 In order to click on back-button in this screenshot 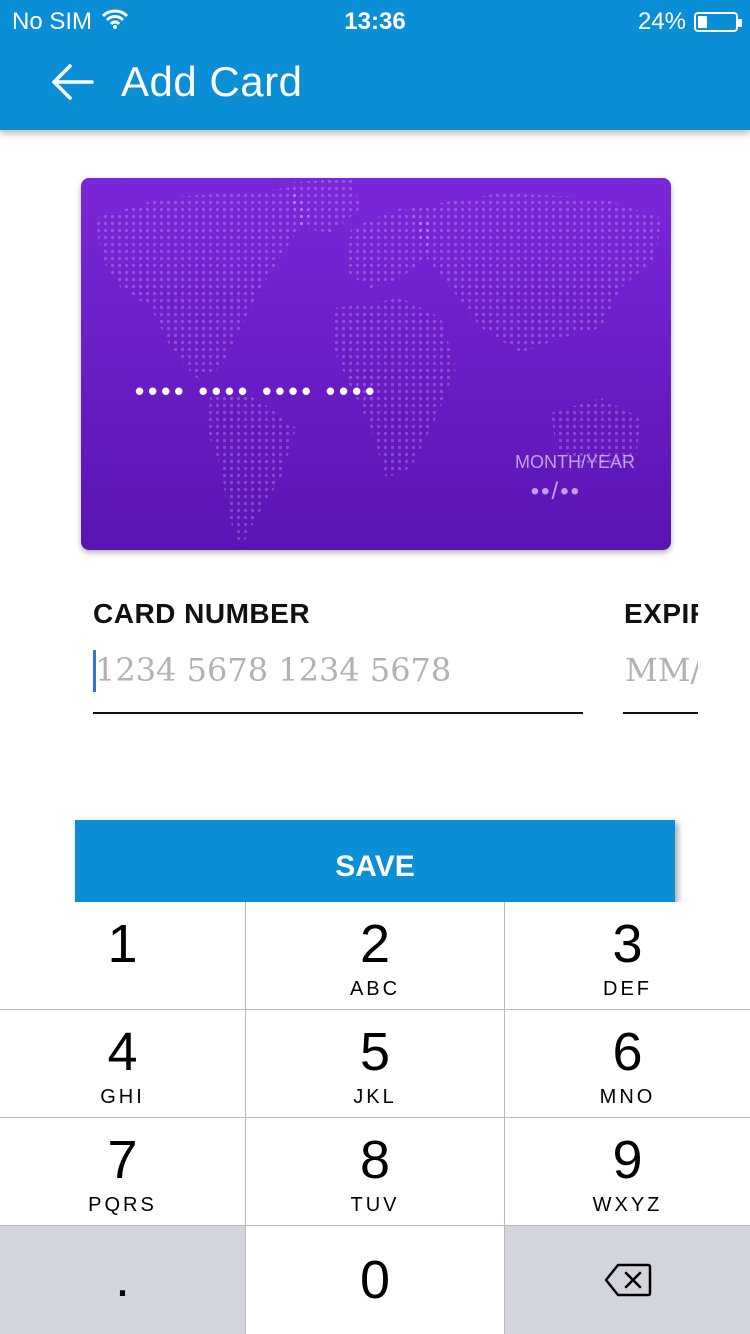, I will do `click(74, 84)`.